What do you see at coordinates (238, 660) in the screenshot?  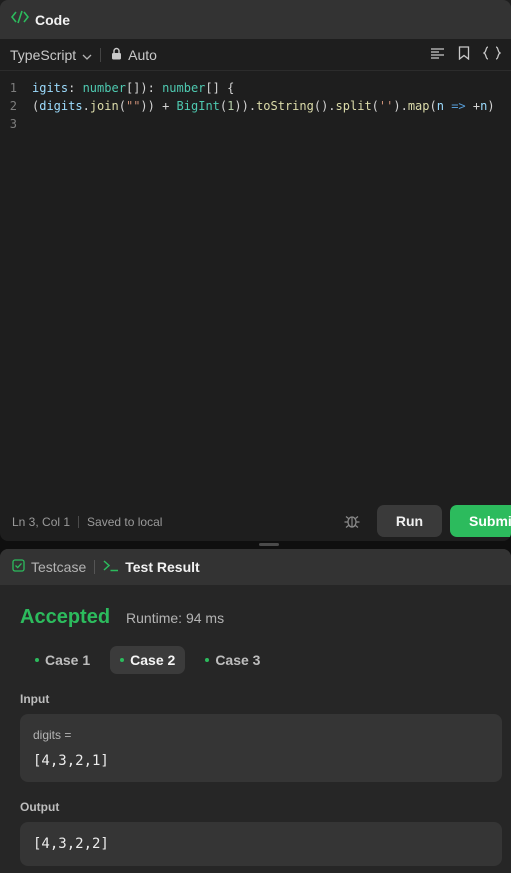 I see `case-tab-label: Case 3` at bounding box center [238, 660].